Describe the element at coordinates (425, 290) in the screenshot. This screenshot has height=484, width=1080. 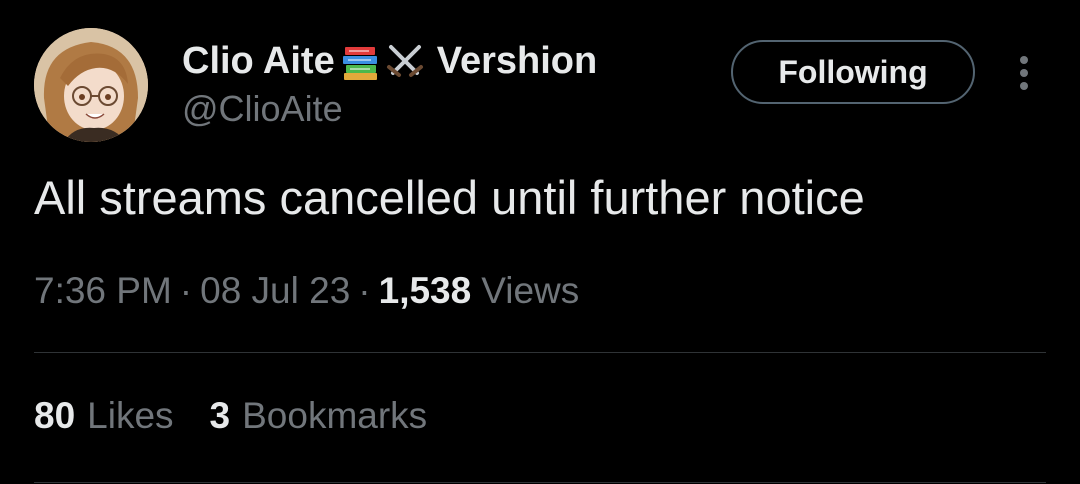
I see `views-count: 1,538` at that location.